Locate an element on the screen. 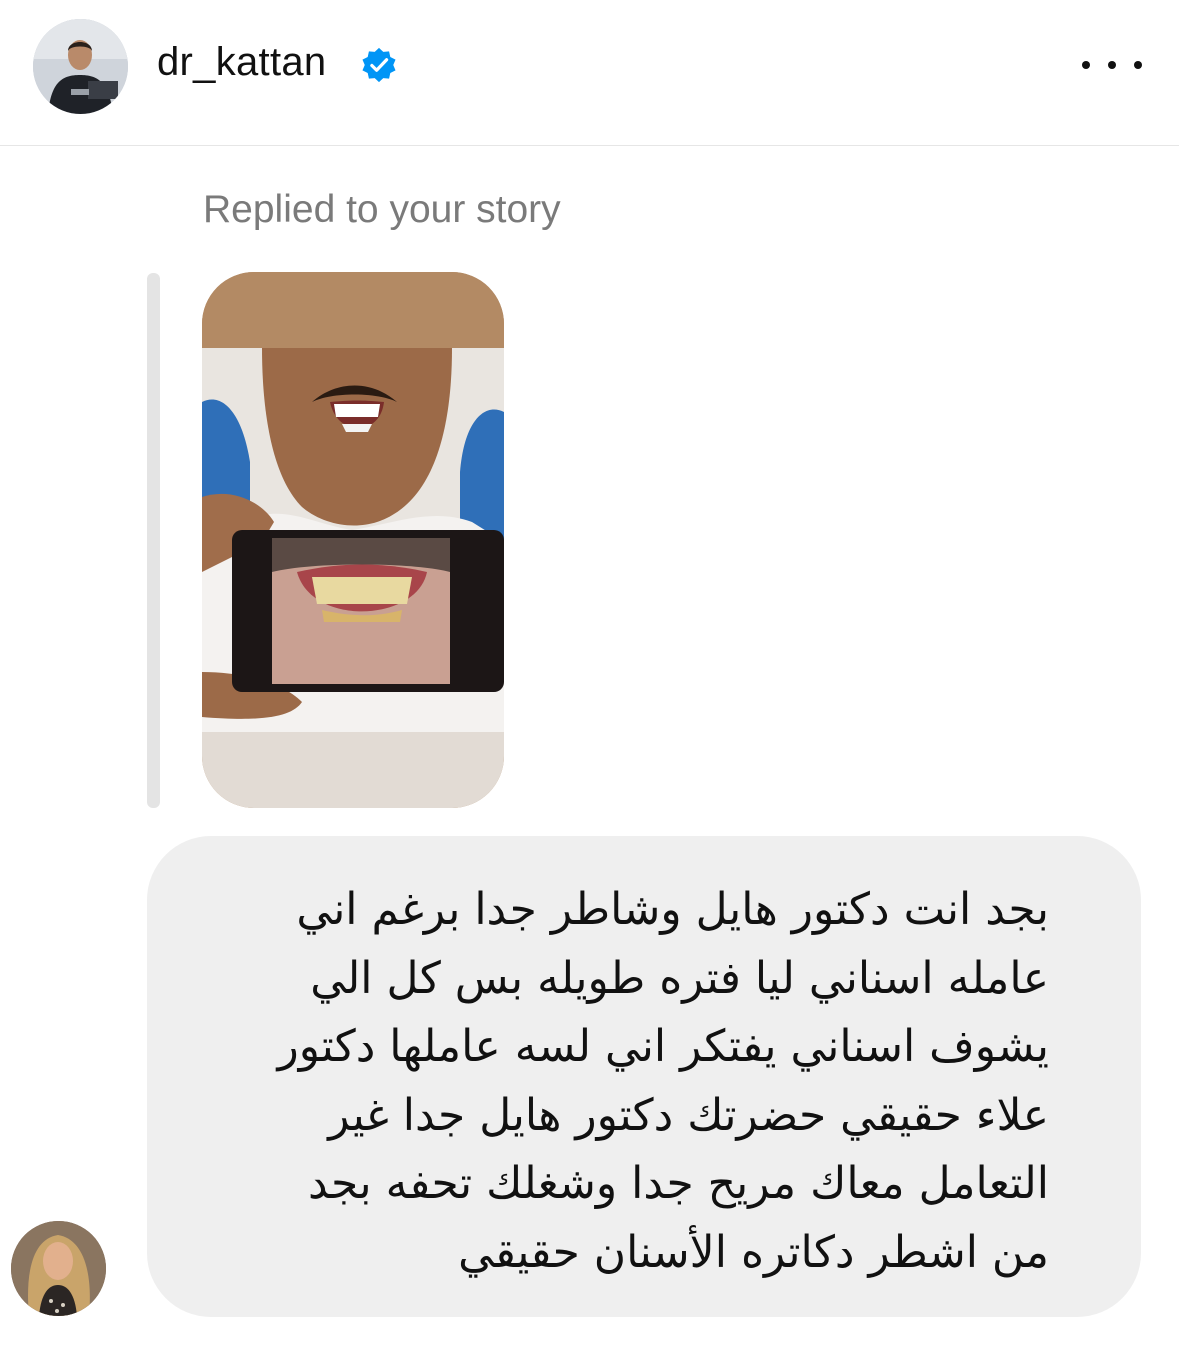  story-image is located at coordinates (353, 540).